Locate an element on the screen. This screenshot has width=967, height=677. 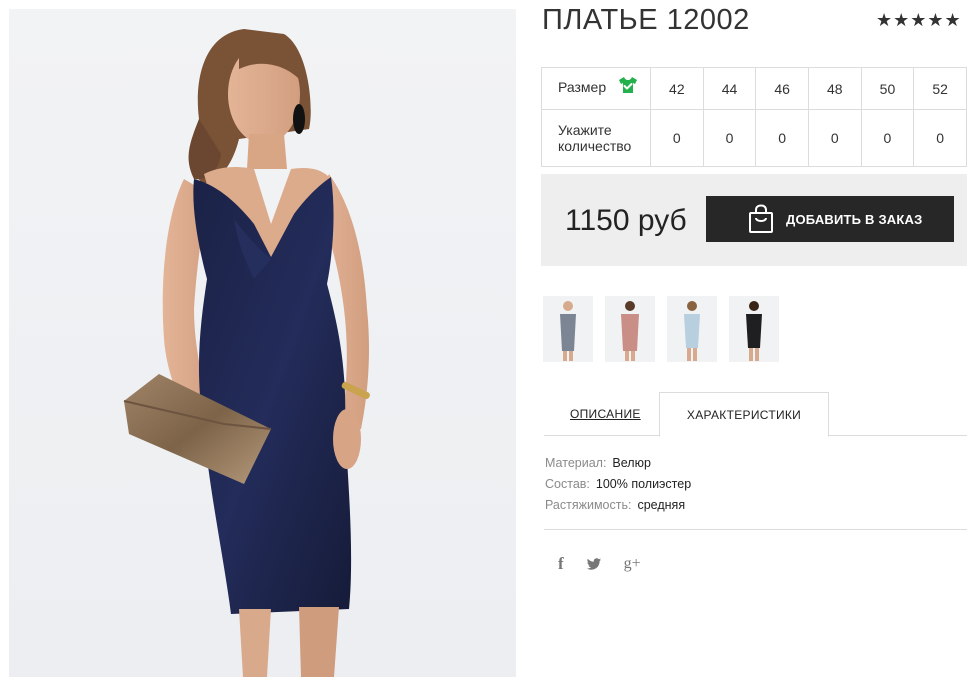
quantity-input-48: 0 is located at coordinates (834, 138).